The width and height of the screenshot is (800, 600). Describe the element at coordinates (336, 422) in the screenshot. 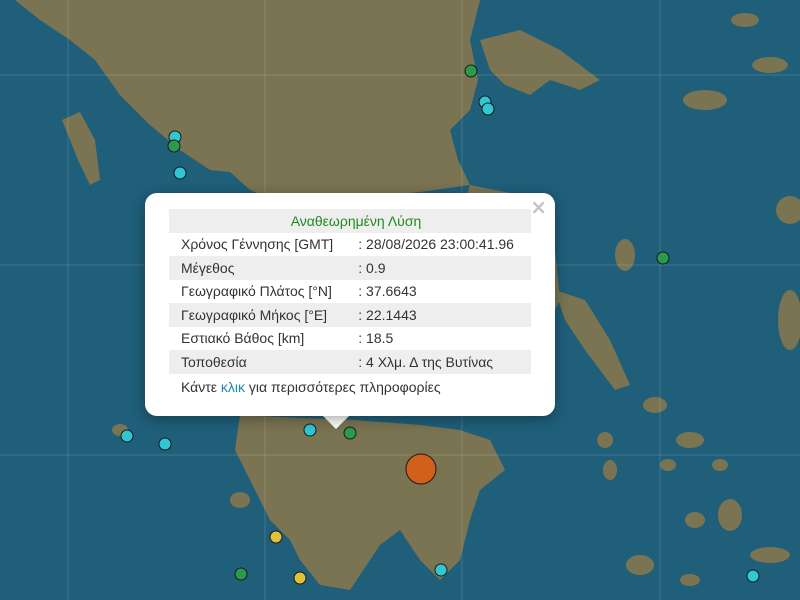

I see `popup-tip` at that location.